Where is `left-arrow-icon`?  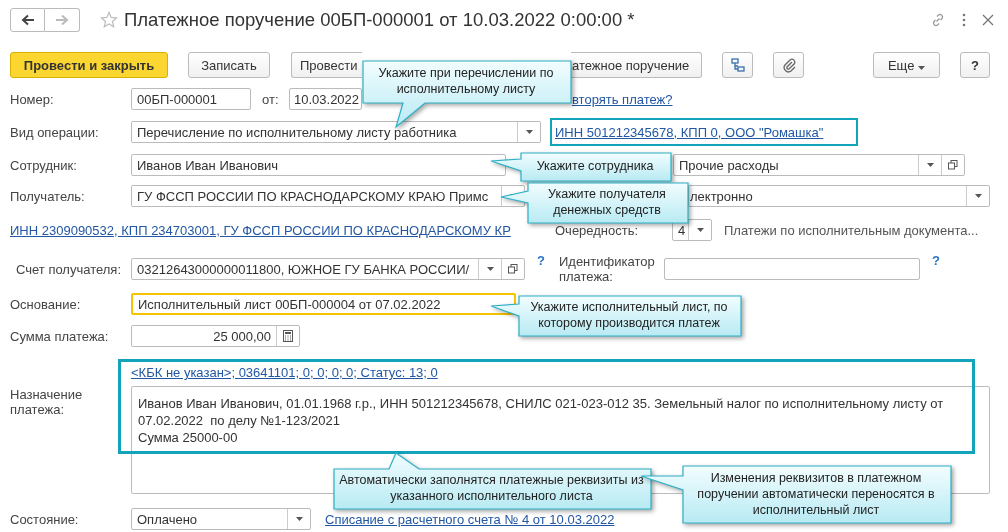
left-arrow-icon is located at coordinates (27, 20).